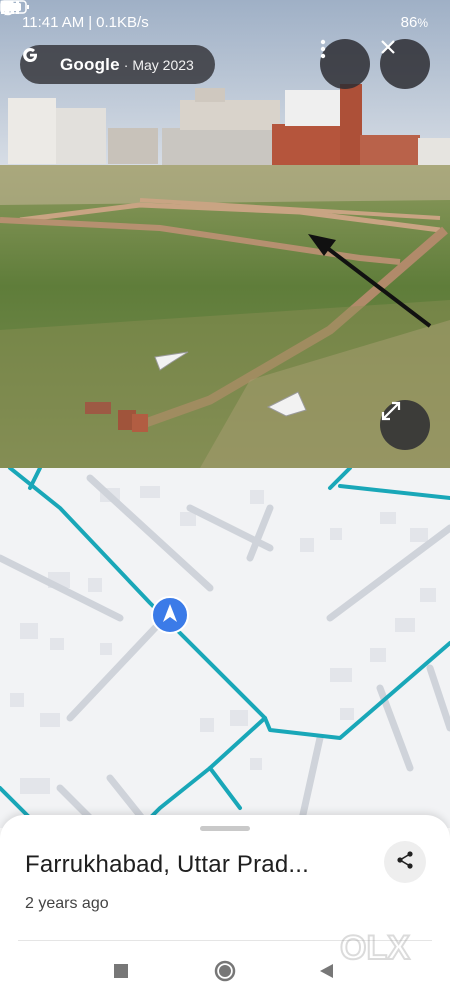  I want to click on circle-icon, so click(225, 973).